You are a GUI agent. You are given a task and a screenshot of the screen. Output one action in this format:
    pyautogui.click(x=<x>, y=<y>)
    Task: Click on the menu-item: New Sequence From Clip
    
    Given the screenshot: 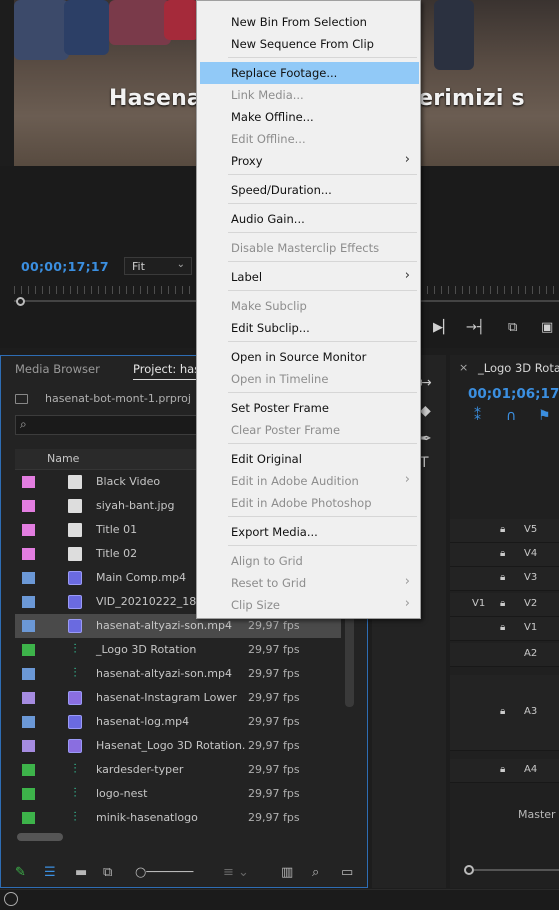 What is the action you would take?
    pyautogui.click(x=309, y=44)
    